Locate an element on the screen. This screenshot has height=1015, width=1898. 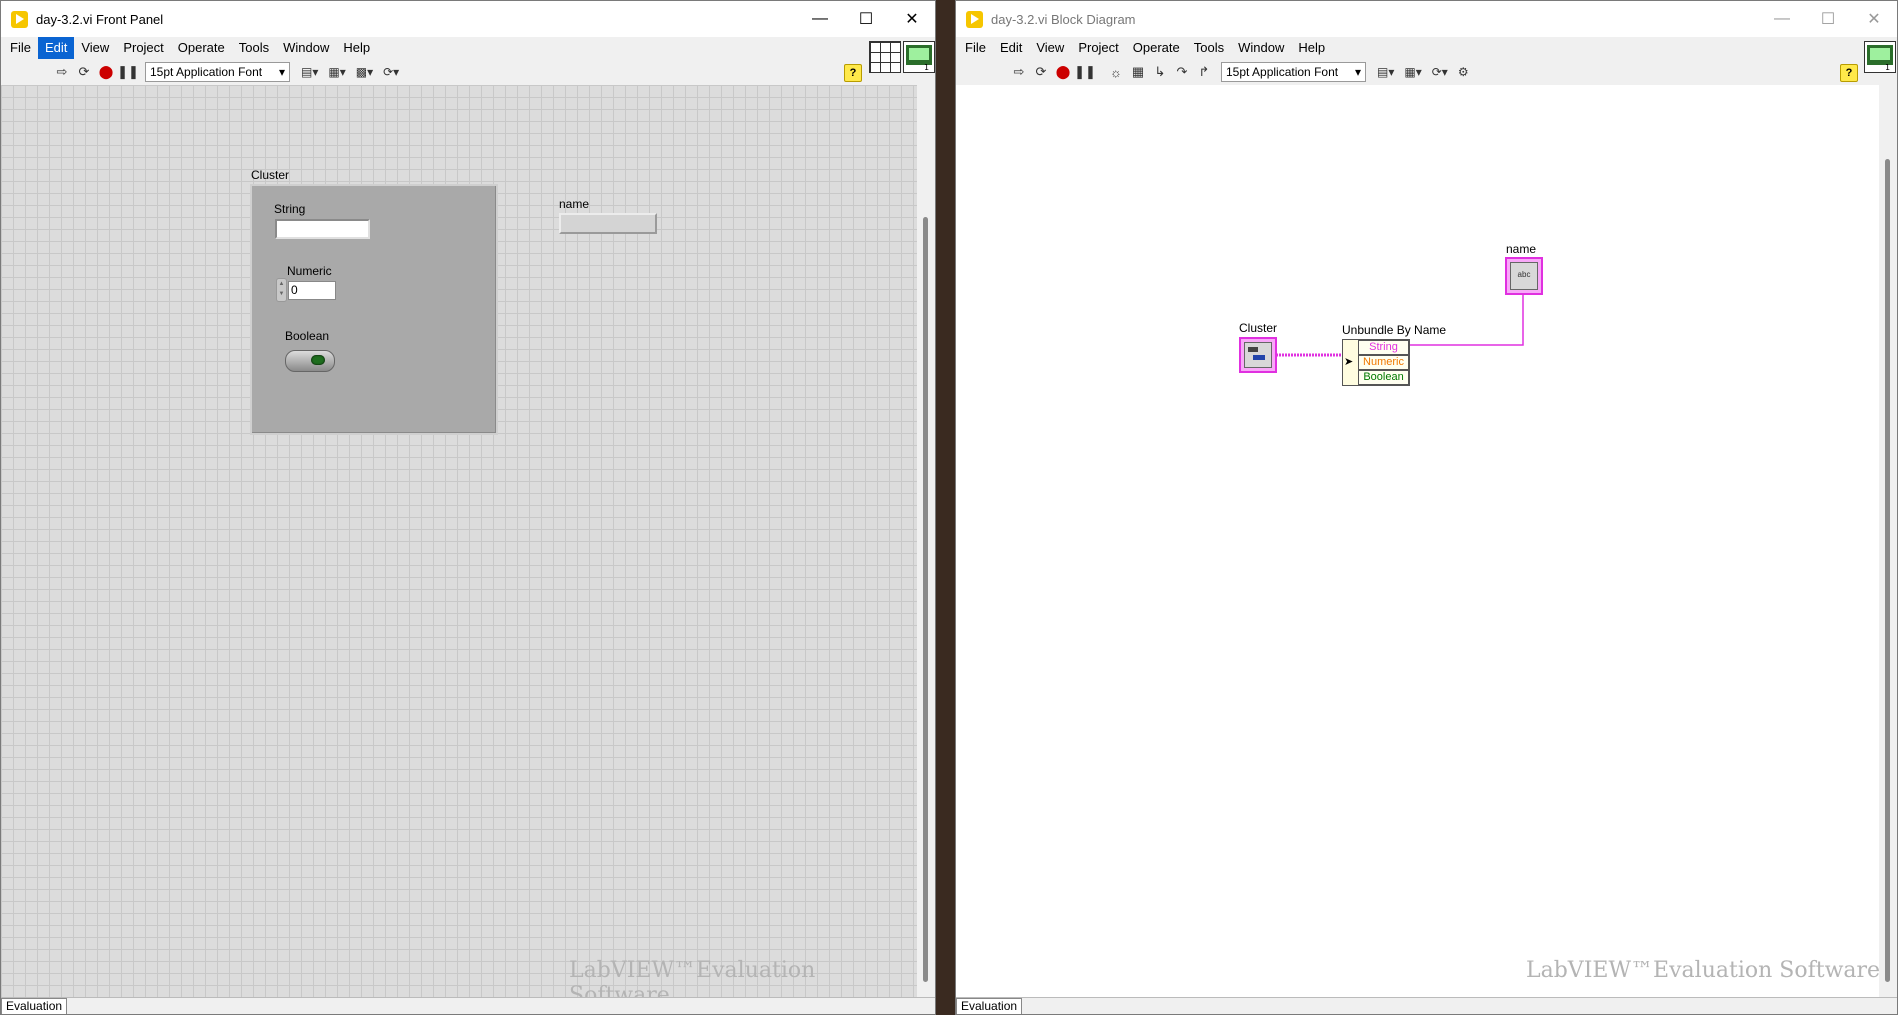
name-terminal-label: name is located at coordinates (1521, 249).